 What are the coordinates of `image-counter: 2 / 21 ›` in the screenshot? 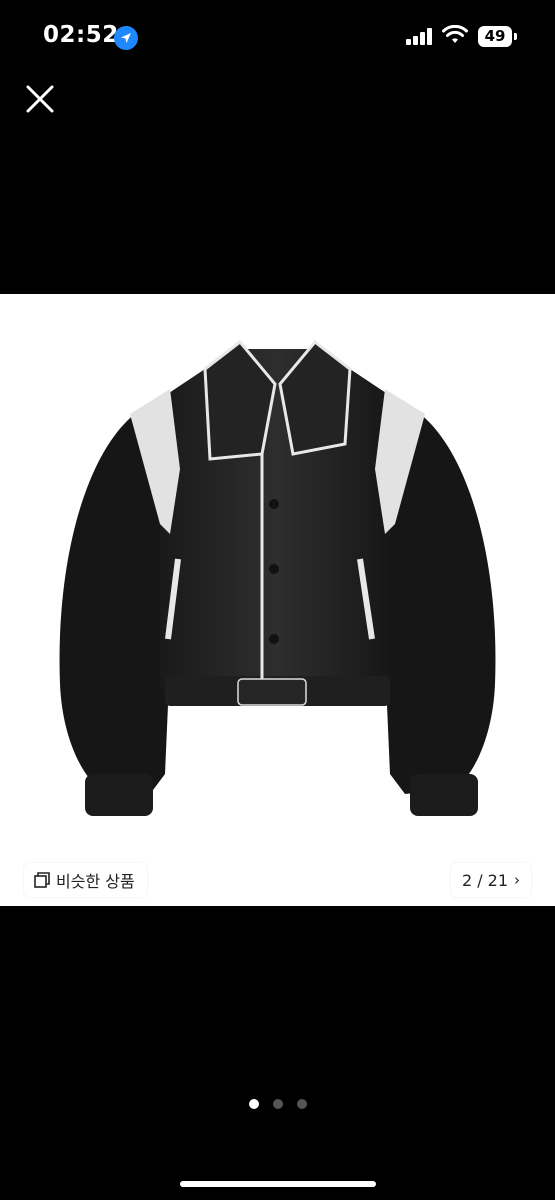 It's located at (491, 880).